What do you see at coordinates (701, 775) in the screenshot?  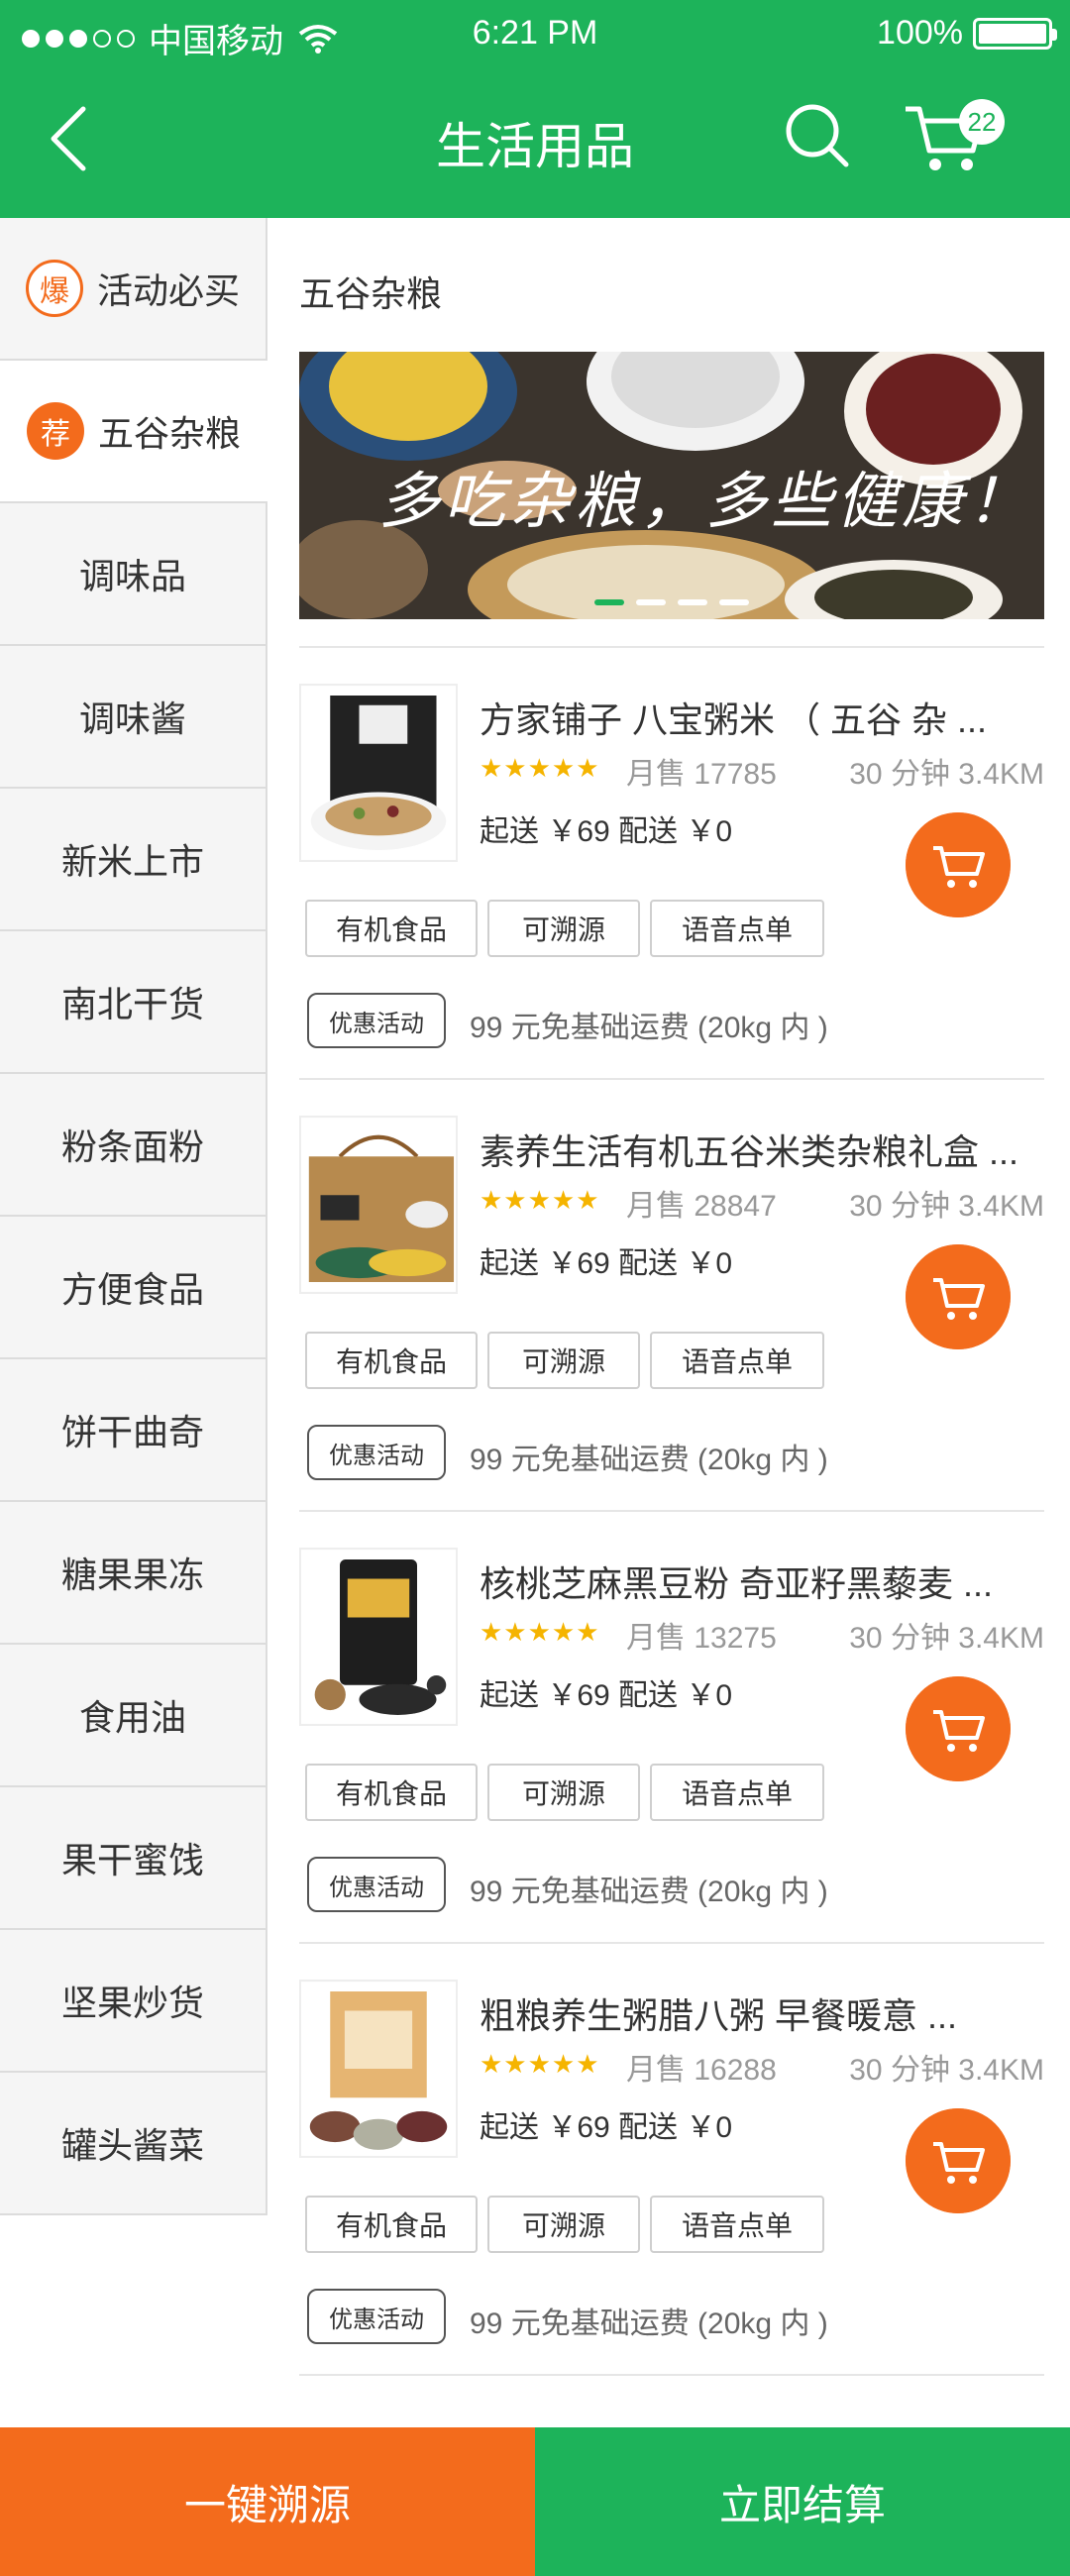 I see `monthly-sales: 月售 17785` at bounding box center [701, 775].